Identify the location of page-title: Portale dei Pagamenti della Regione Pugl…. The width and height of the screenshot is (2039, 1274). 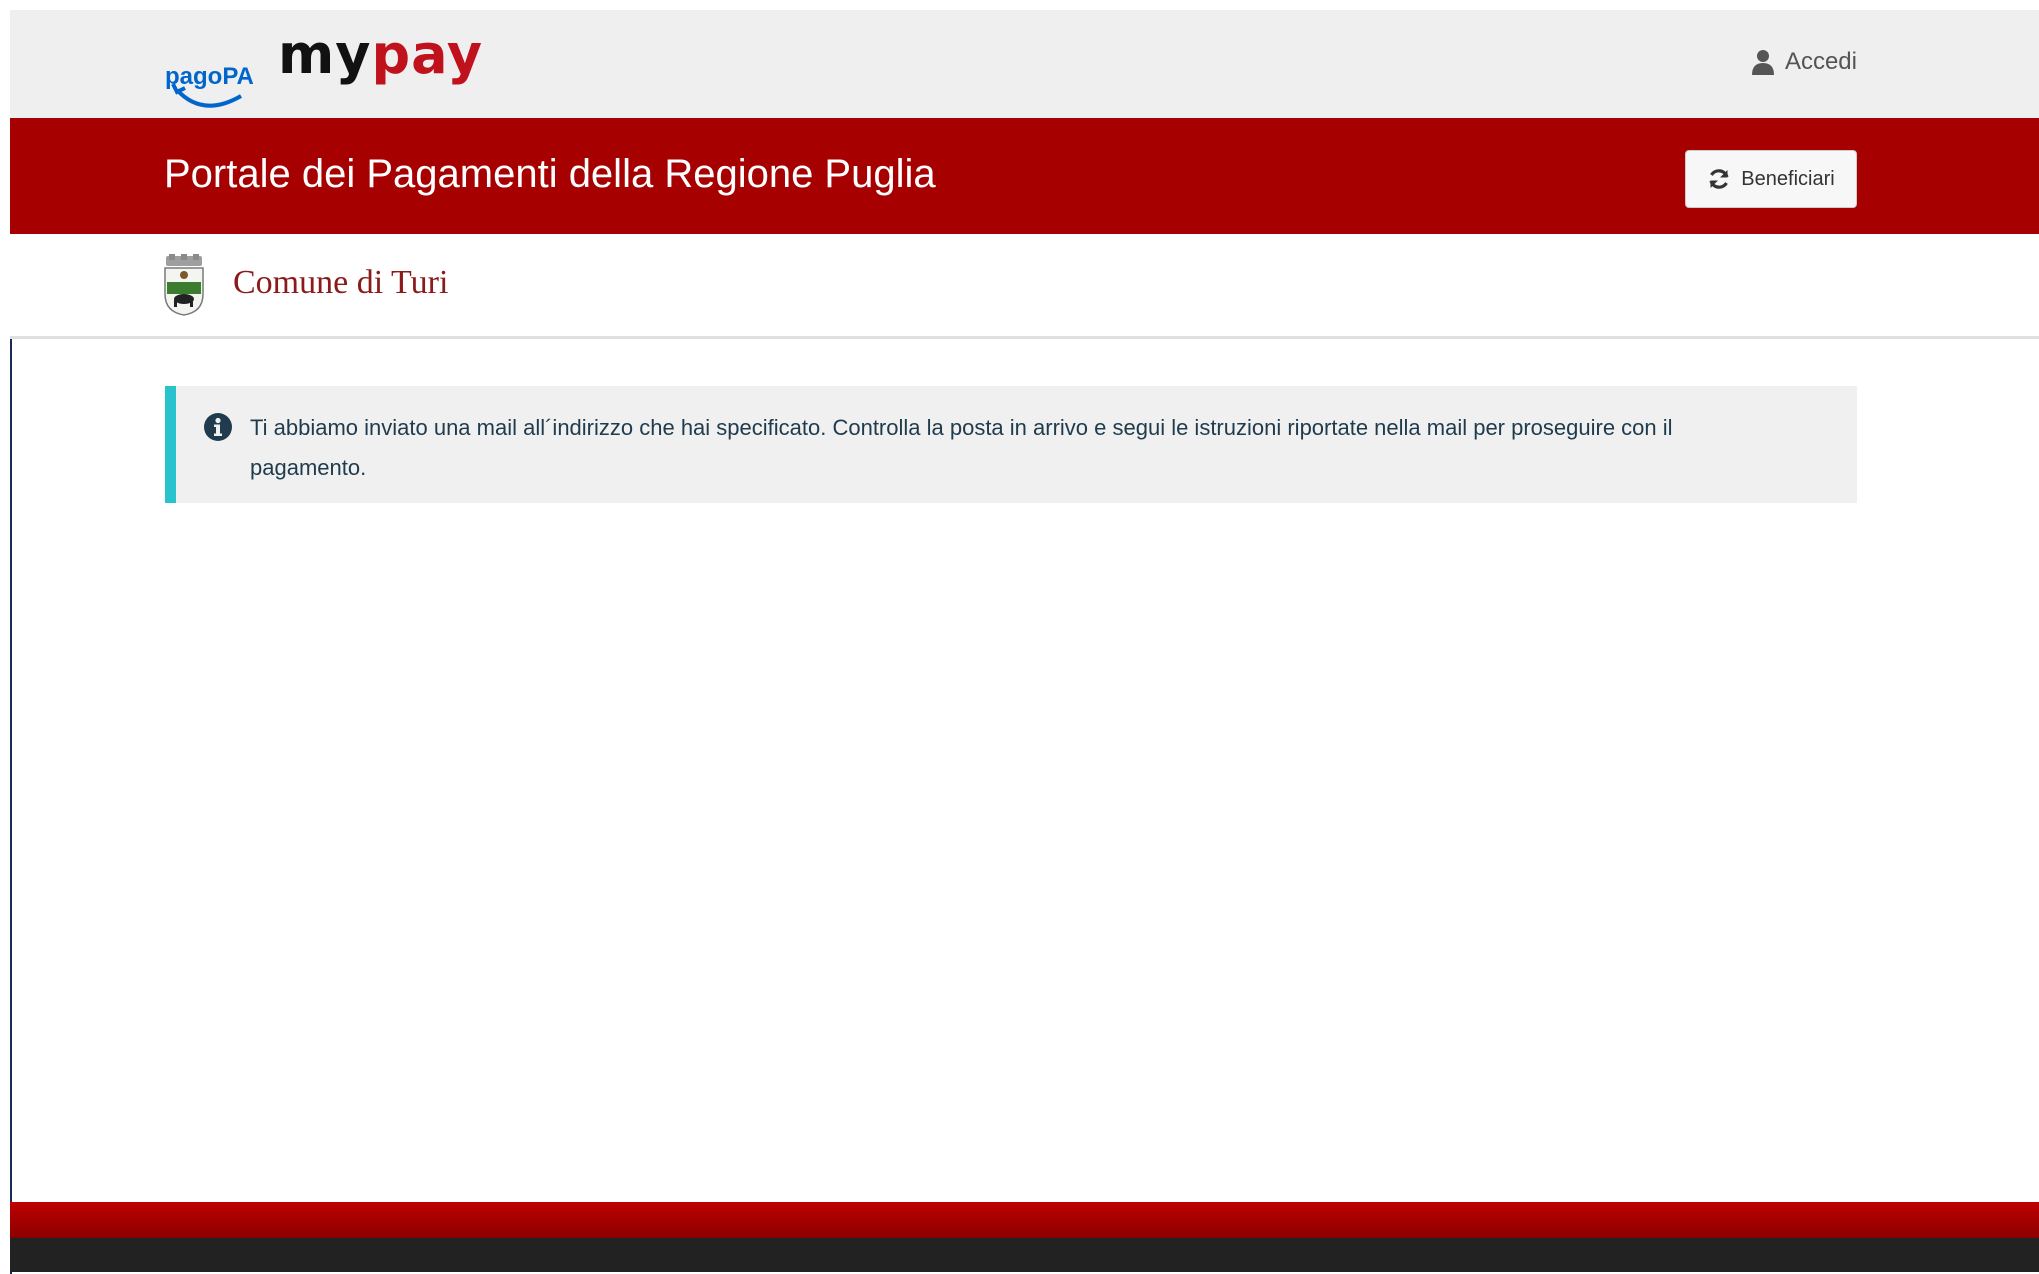
(550, 174).